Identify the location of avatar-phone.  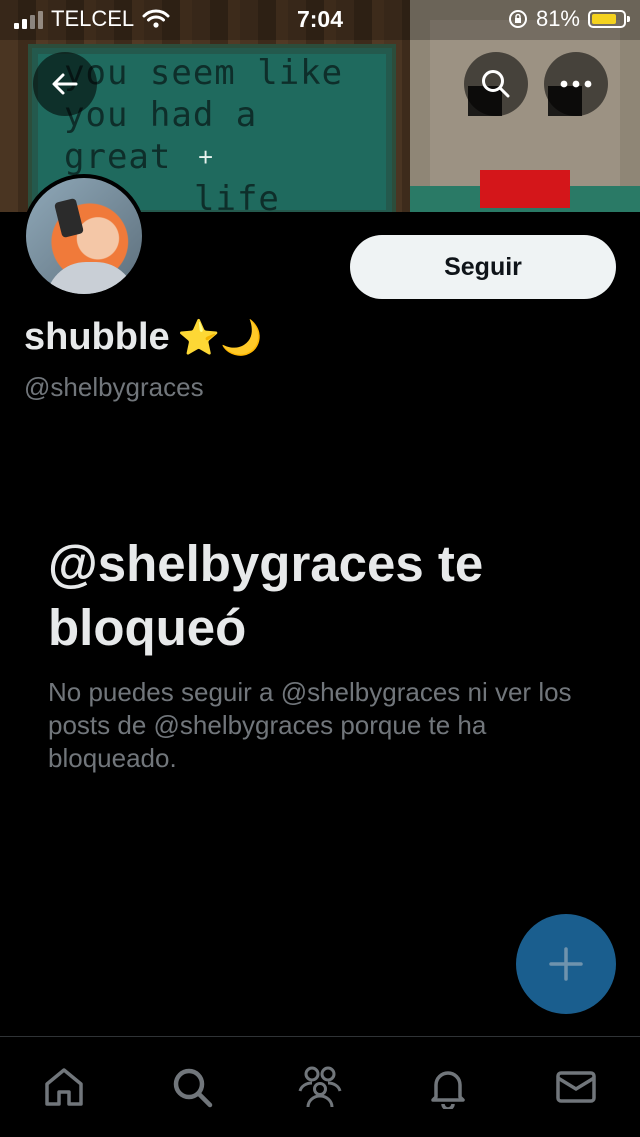
(69, 218).